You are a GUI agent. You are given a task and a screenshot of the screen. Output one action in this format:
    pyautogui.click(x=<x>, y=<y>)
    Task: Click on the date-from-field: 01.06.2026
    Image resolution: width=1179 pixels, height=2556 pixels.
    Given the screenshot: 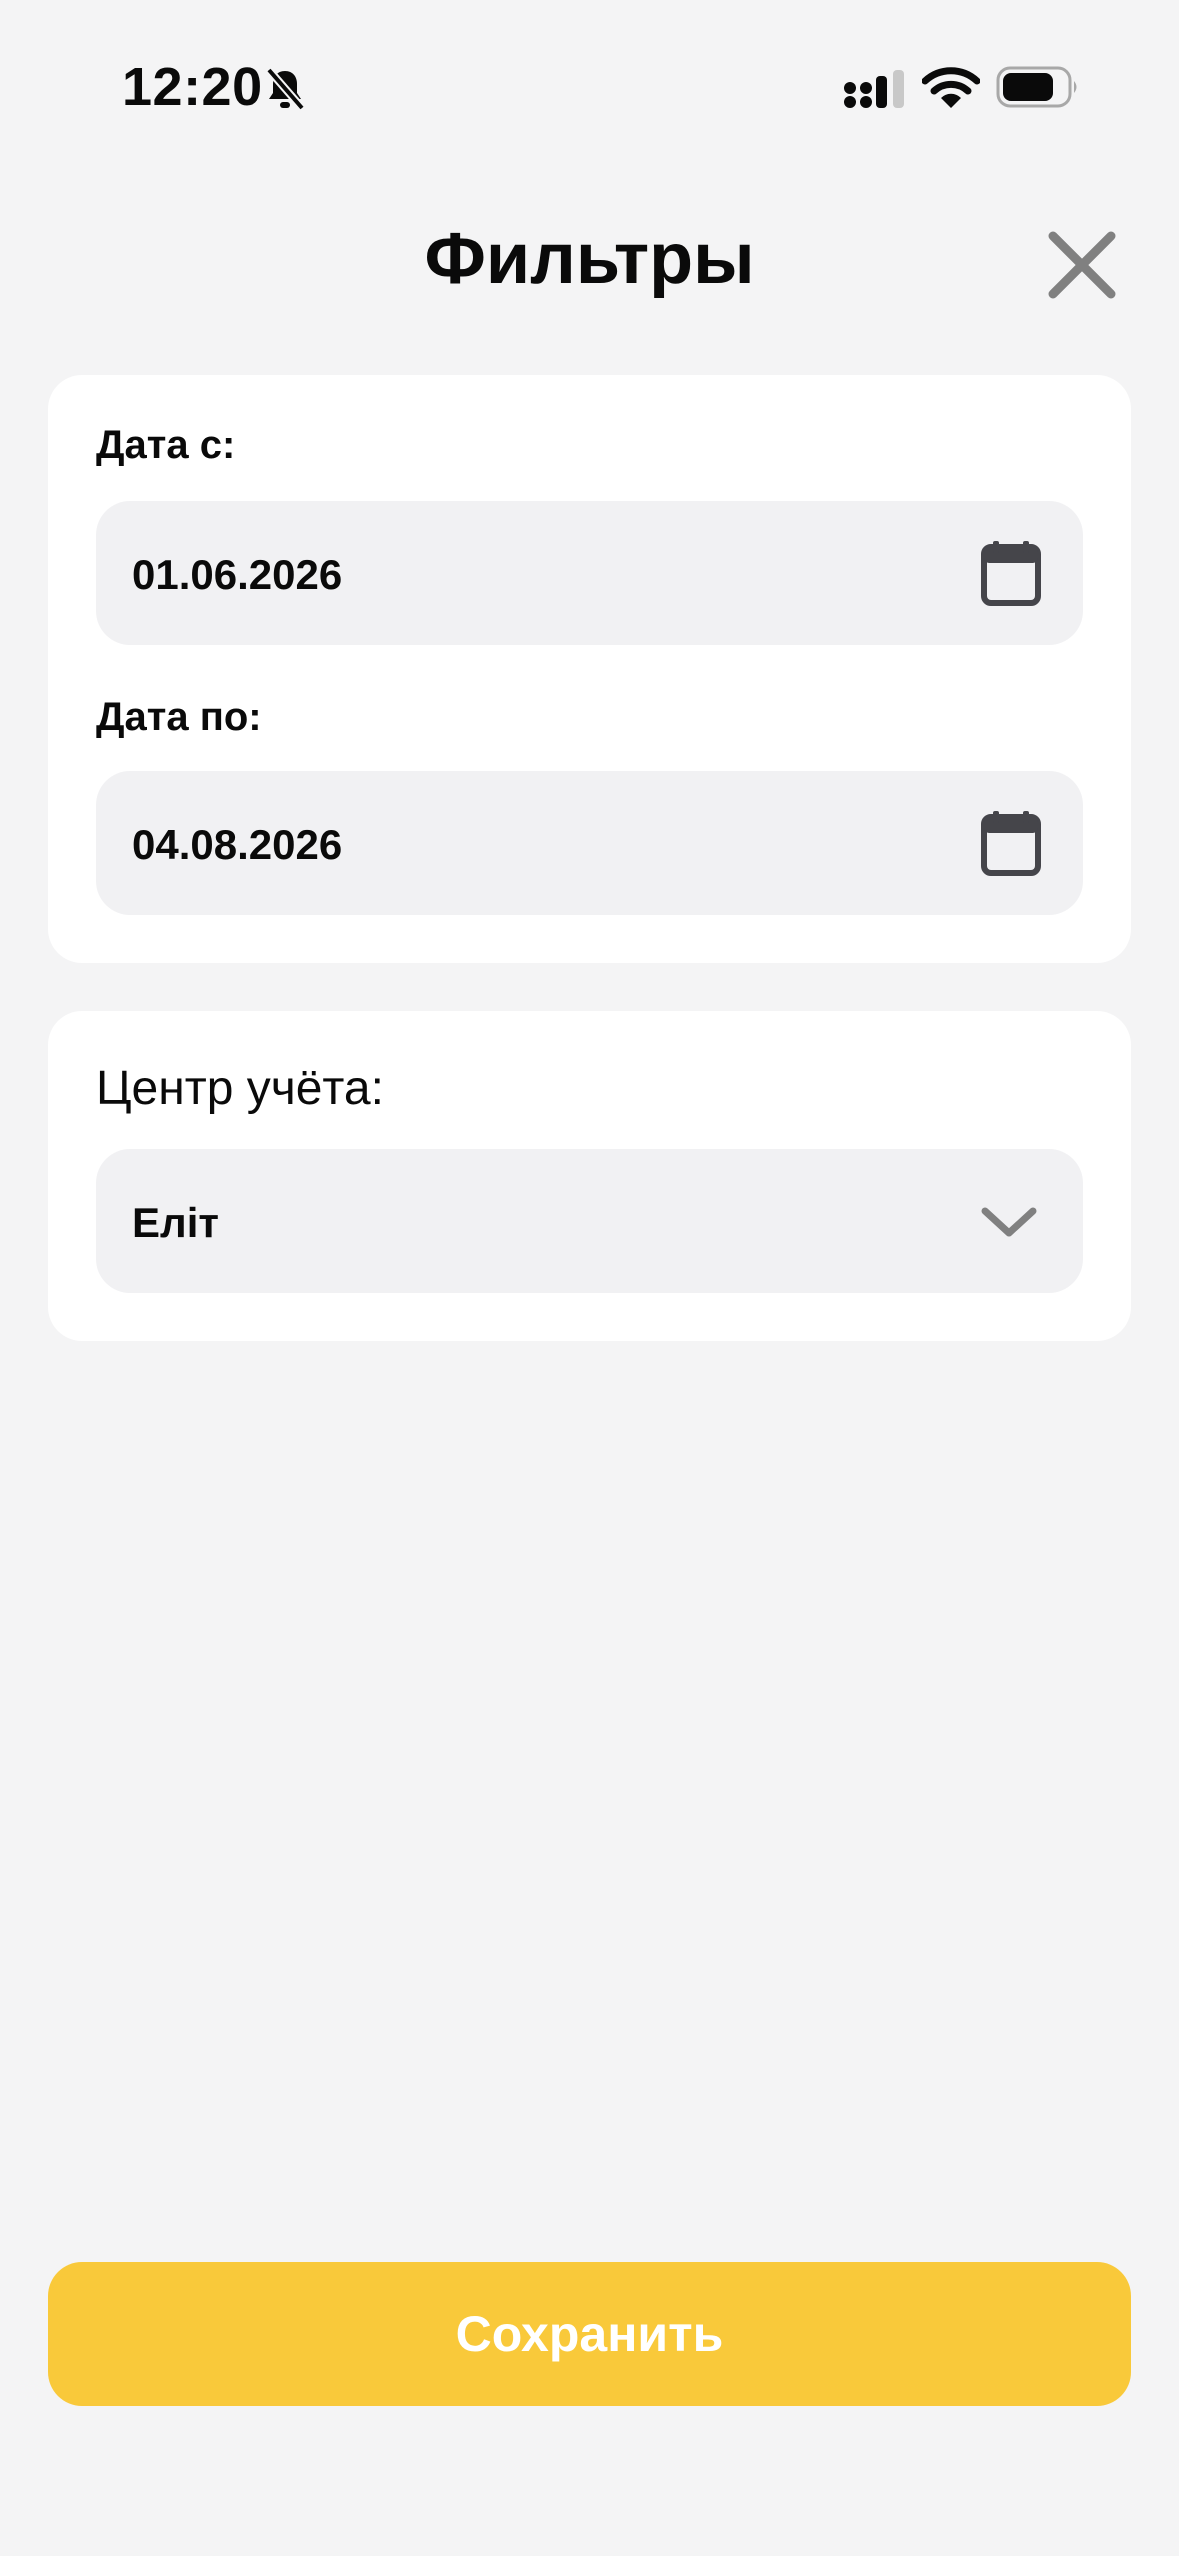 What is the action you would take?
    pyautogui.click(x=589, y=573)
    